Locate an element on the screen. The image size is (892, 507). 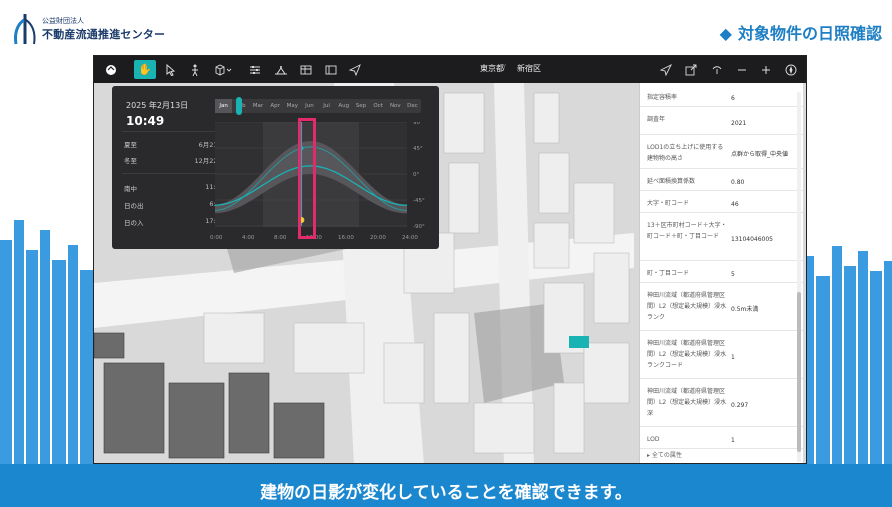
attribute-value: 2021 is located at coordinates (739, 123).